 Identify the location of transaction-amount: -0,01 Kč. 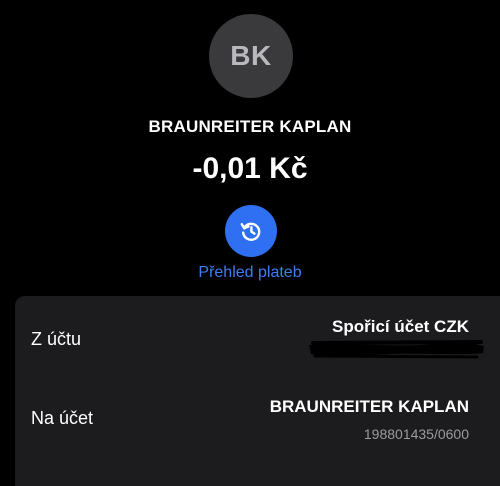
(250, 168).